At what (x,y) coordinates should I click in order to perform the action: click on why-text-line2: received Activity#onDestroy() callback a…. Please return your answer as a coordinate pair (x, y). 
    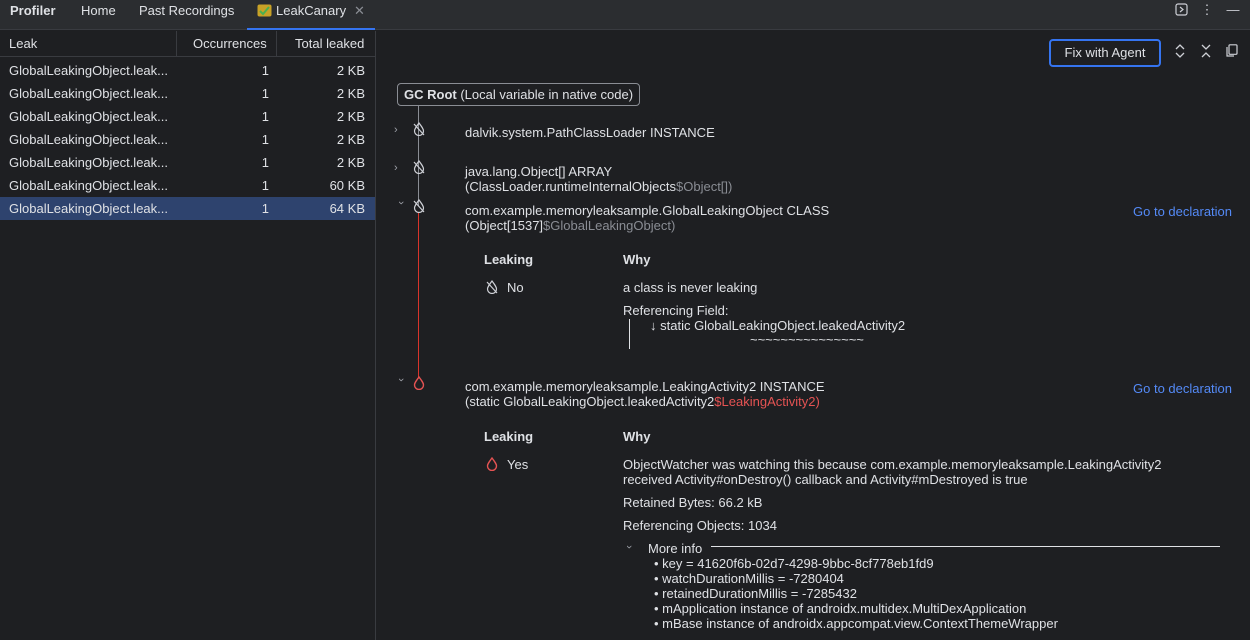
    Looking at the image, I should click on (825, 479).